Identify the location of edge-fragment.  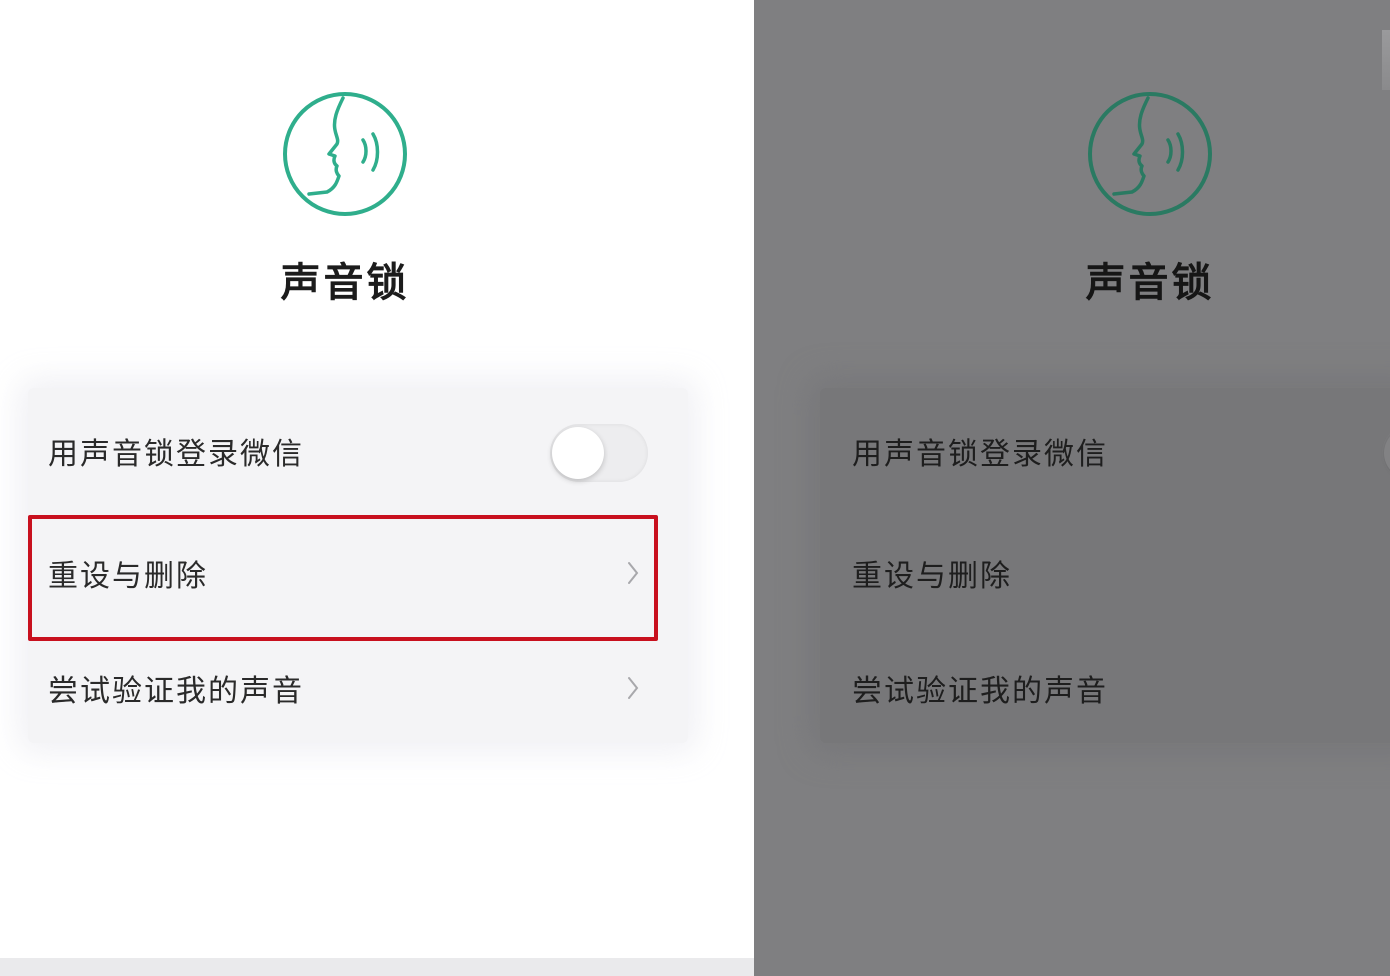
(1386, 60).